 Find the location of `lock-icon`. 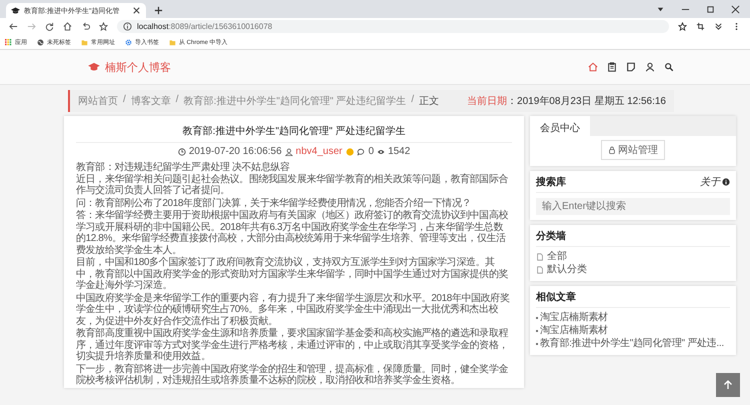

lock-icon is located at coordinates (612, 150).